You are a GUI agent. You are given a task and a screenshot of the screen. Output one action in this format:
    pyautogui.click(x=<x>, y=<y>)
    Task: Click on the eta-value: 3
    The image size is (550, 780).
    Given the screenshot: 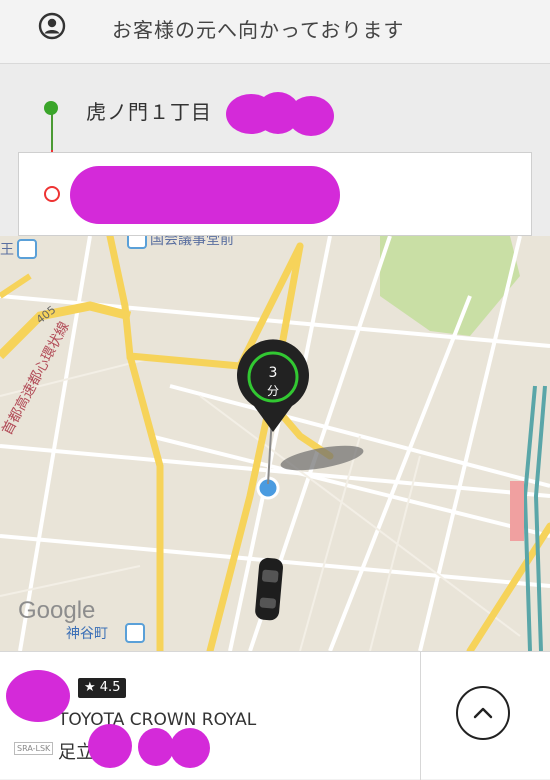 What is the action you would take?
    pyautogui.click(x=273, y=373)
    